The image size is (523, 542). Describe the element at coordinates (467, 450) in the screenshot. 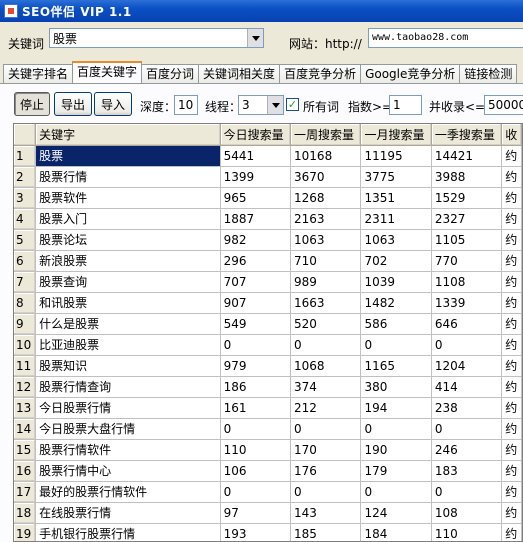

I see `table-cell: 246` at that location.